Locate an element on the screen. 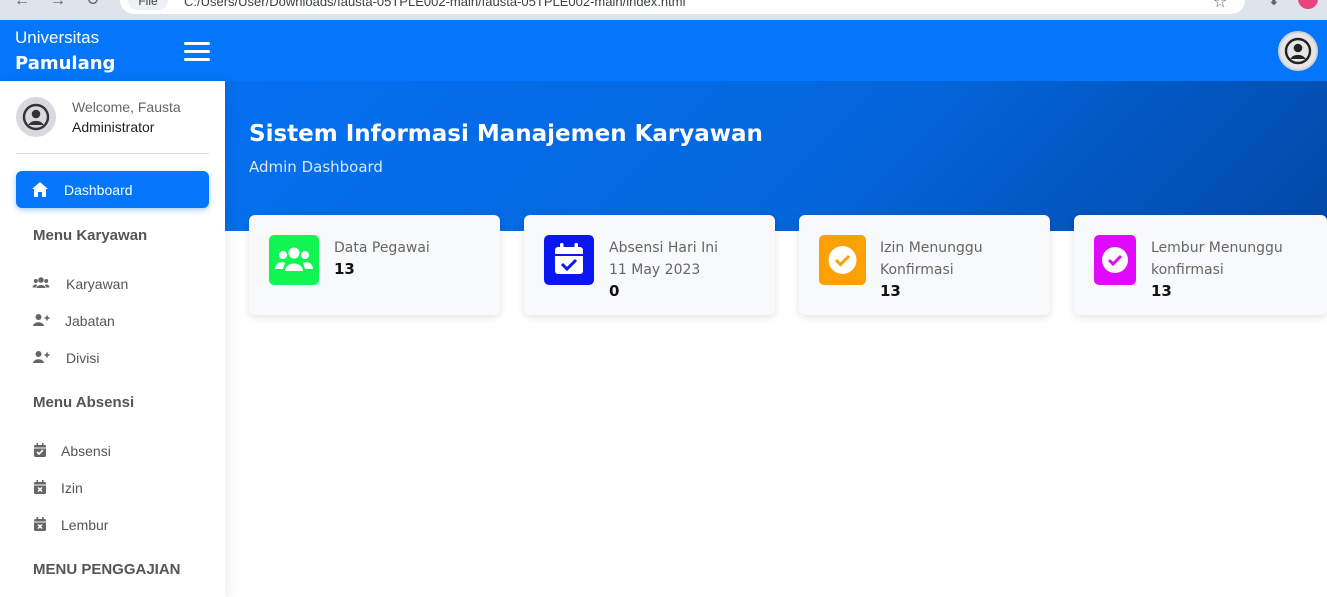  site-info-chip: File is located at coordinates (148, 5).